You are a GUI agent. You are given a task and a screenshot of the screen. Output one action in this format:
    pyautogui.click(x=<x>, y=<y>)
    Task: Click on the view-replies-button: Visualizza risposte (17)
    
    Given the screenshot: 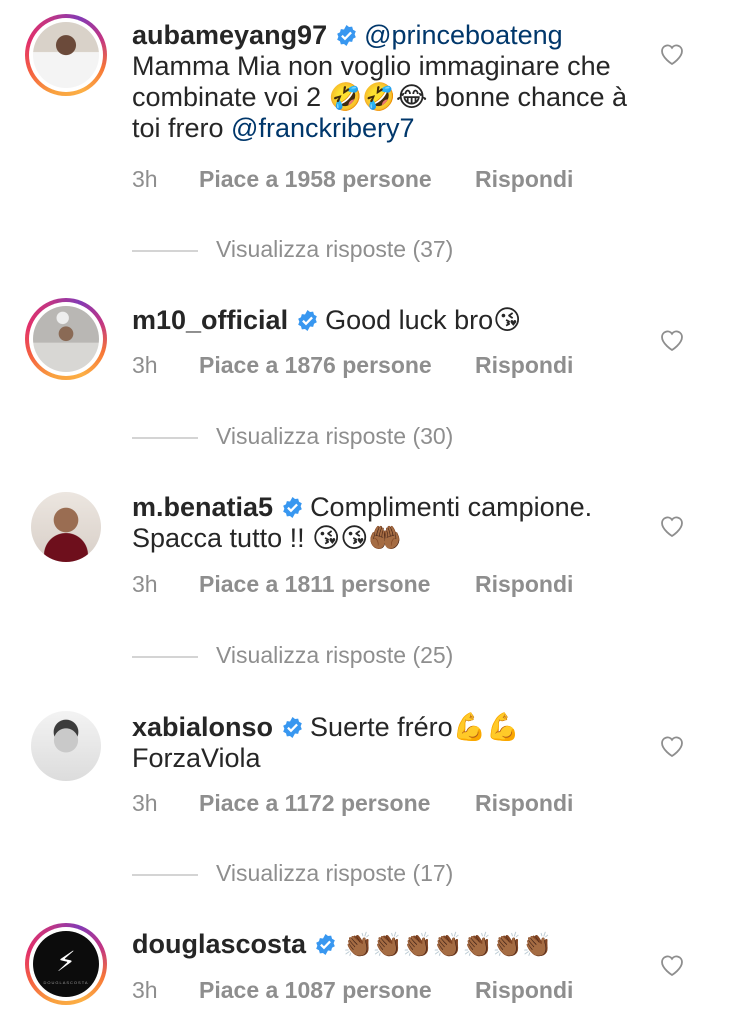 What is the action you would take?
    pyautogui.click(x=292, y=873)
    